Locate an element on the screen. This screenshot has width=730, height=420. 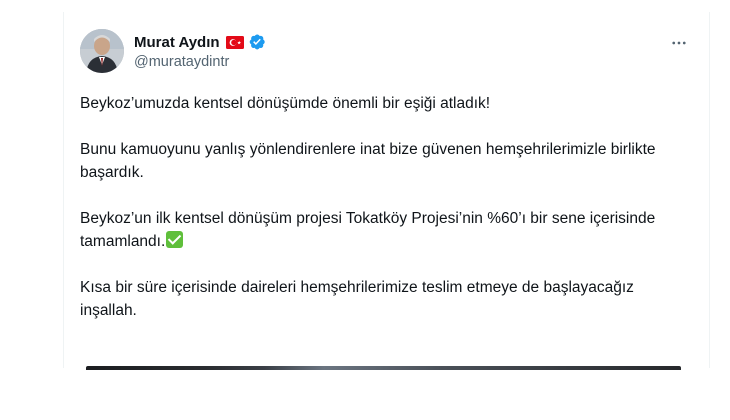
turkey-flag-icon is located at coordinates (234, 42).